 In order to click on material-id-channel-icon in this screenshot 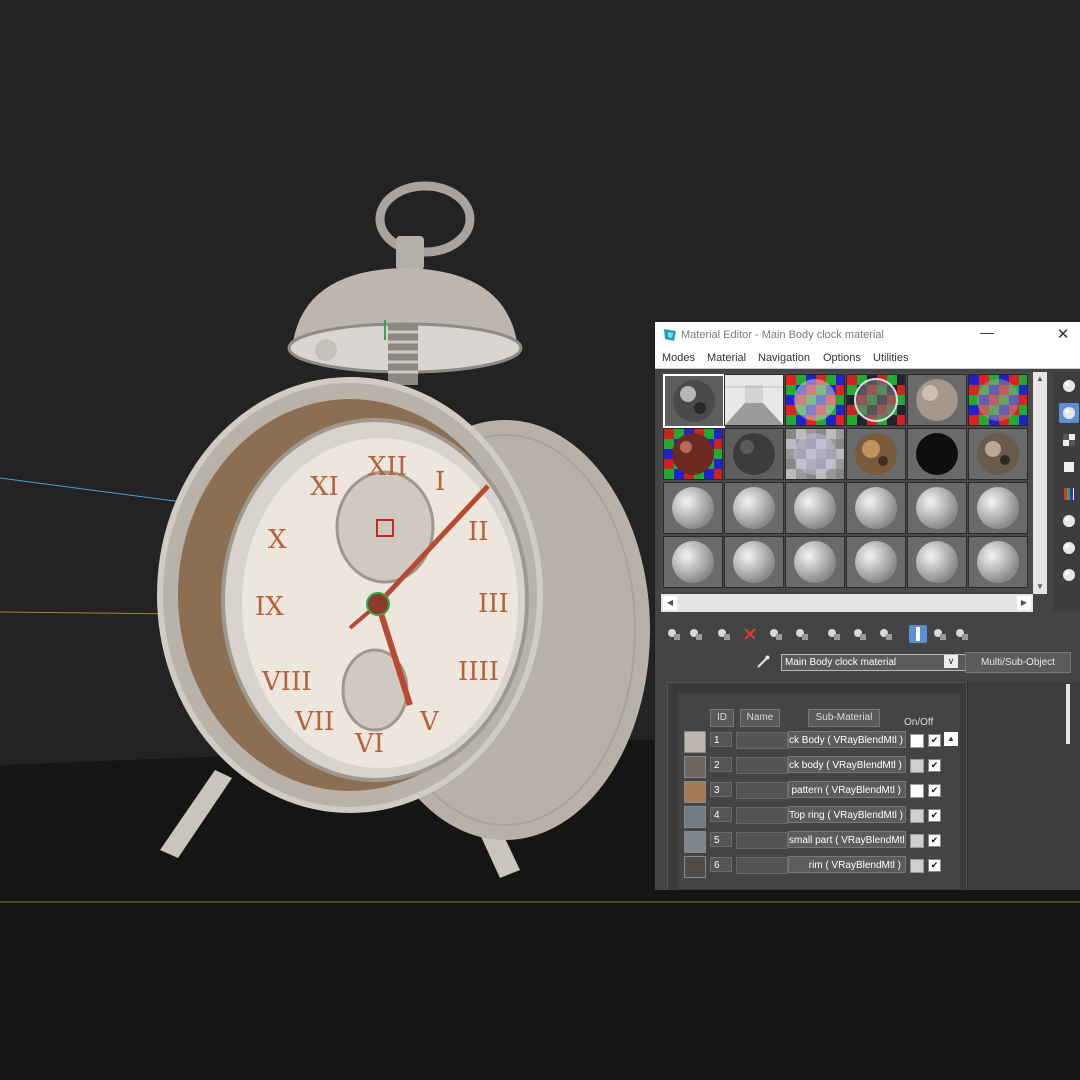, I will do `click(860, 634)`.